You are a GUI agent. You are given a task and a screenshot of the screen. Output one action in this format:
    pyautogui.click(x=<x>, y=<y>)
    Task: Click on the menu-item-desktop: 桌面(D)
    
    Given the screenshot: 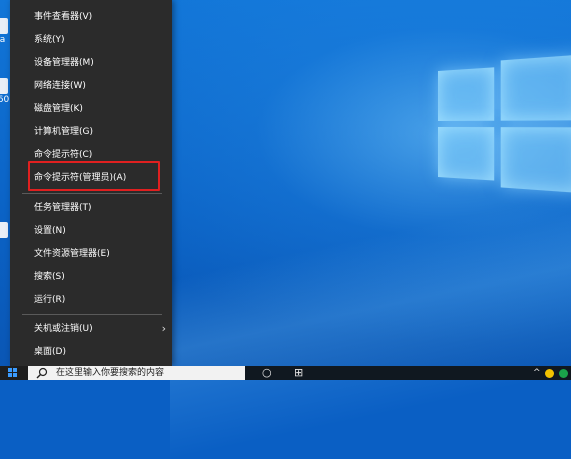 What is the action you would take?
    pyautogui.click(x=91, y=352)
    